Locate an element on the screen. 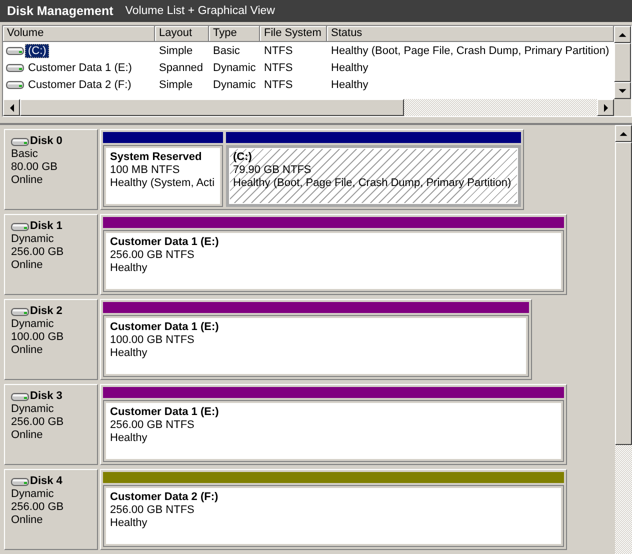 The width and height of the screenshot is (632, 554). table-cell-text: Spanned is located at coordinates (181, 68).